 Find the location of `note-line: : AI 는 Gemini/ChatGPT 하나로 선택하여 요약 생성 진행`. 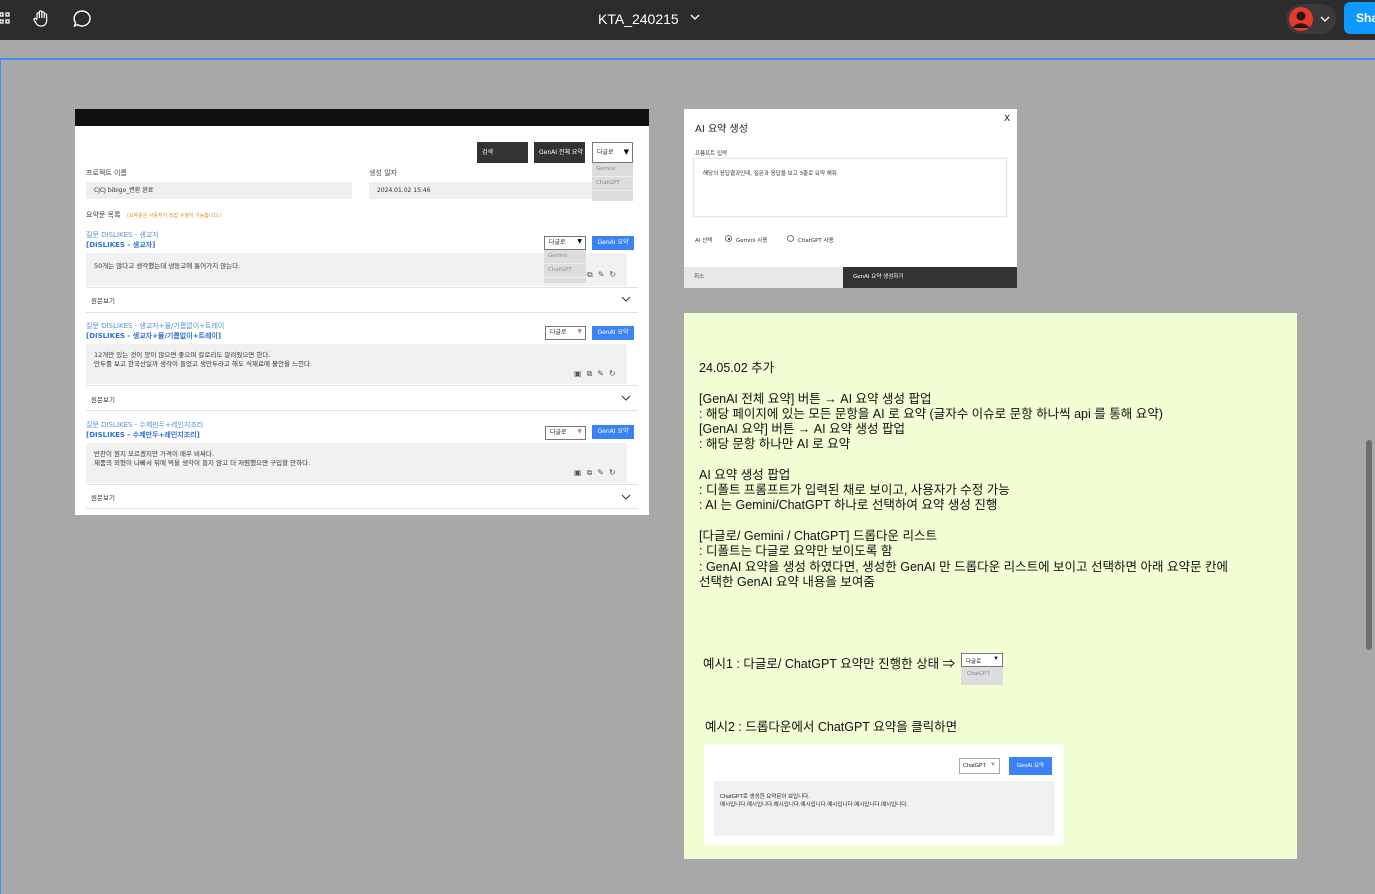

note-line: : AI 는 Gemini/ChatGPT 하나로 선택하여 요약 생성 진행 is located at coordinates (848, 505).